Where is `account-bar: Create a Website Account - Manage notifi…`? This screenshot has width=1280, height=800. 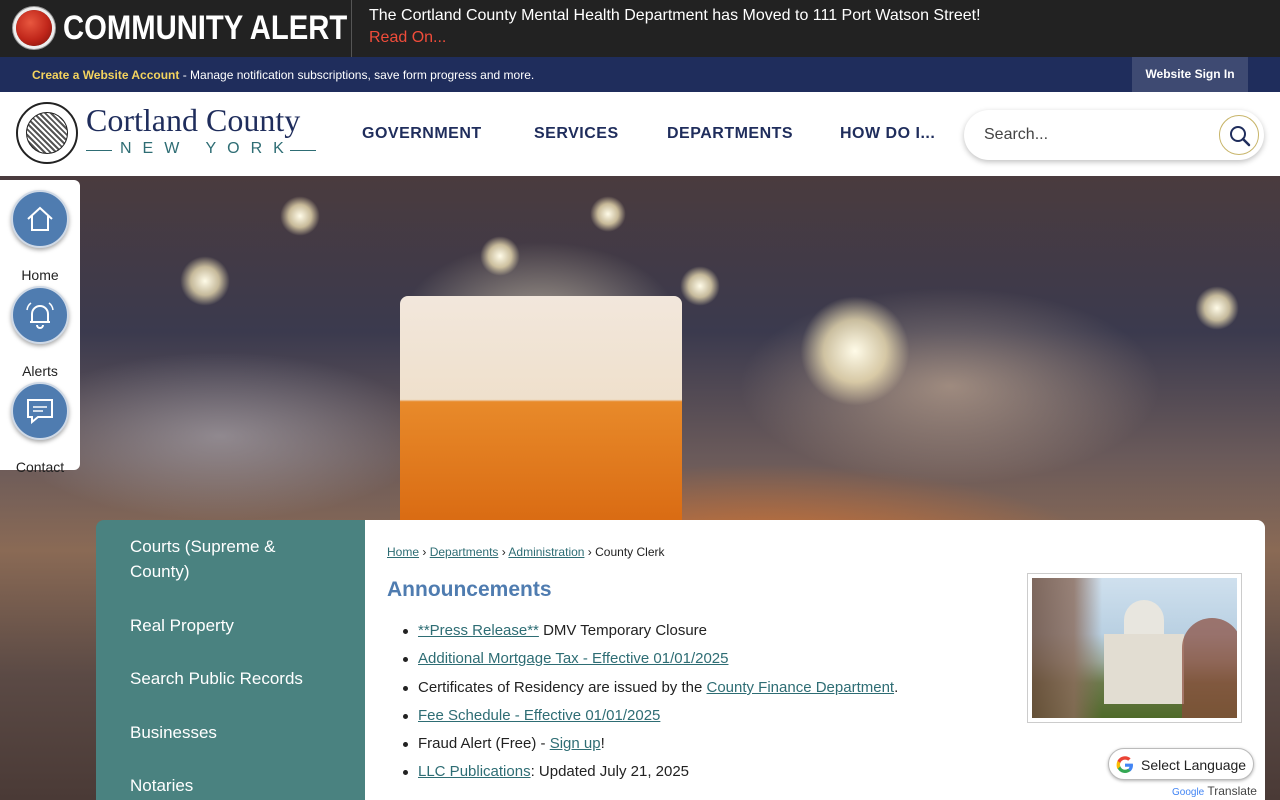 account-bar: Create a Website Account - Manage notifi… is located at coordinates (640, 74).